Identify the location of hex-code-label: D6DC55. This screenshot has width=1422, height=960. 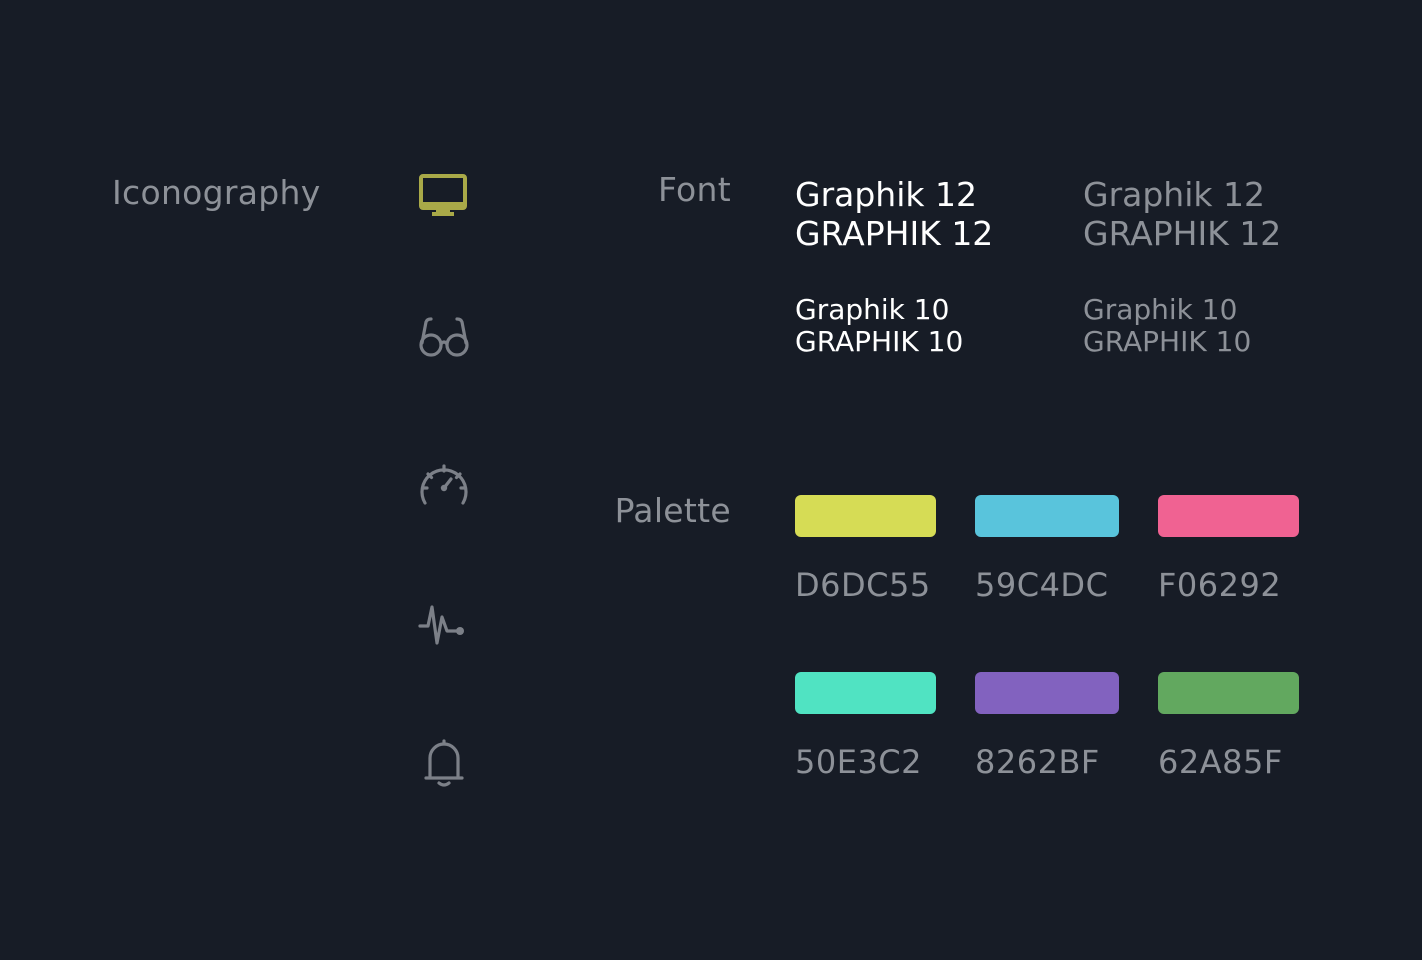
(863, 585).